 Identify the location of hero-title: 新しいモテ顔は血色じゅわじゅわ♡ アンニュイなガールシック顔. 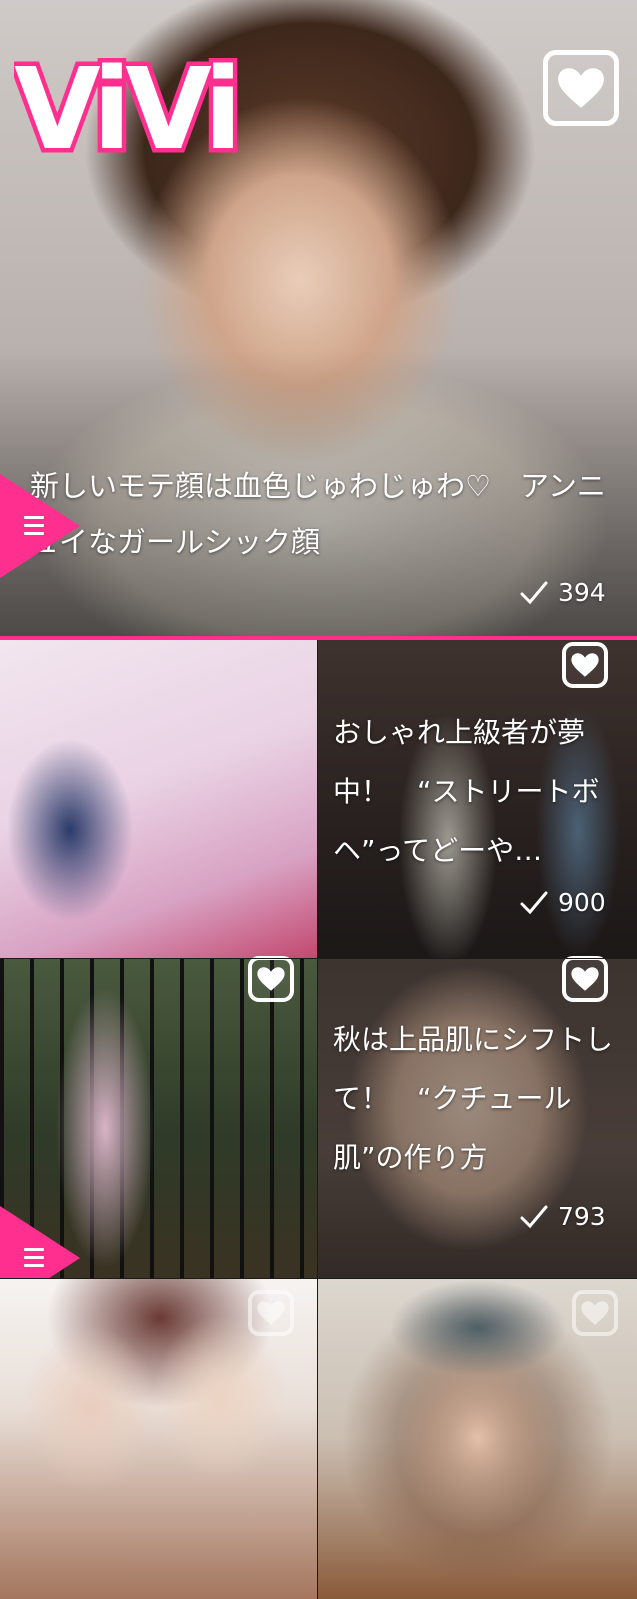
(320, 514).